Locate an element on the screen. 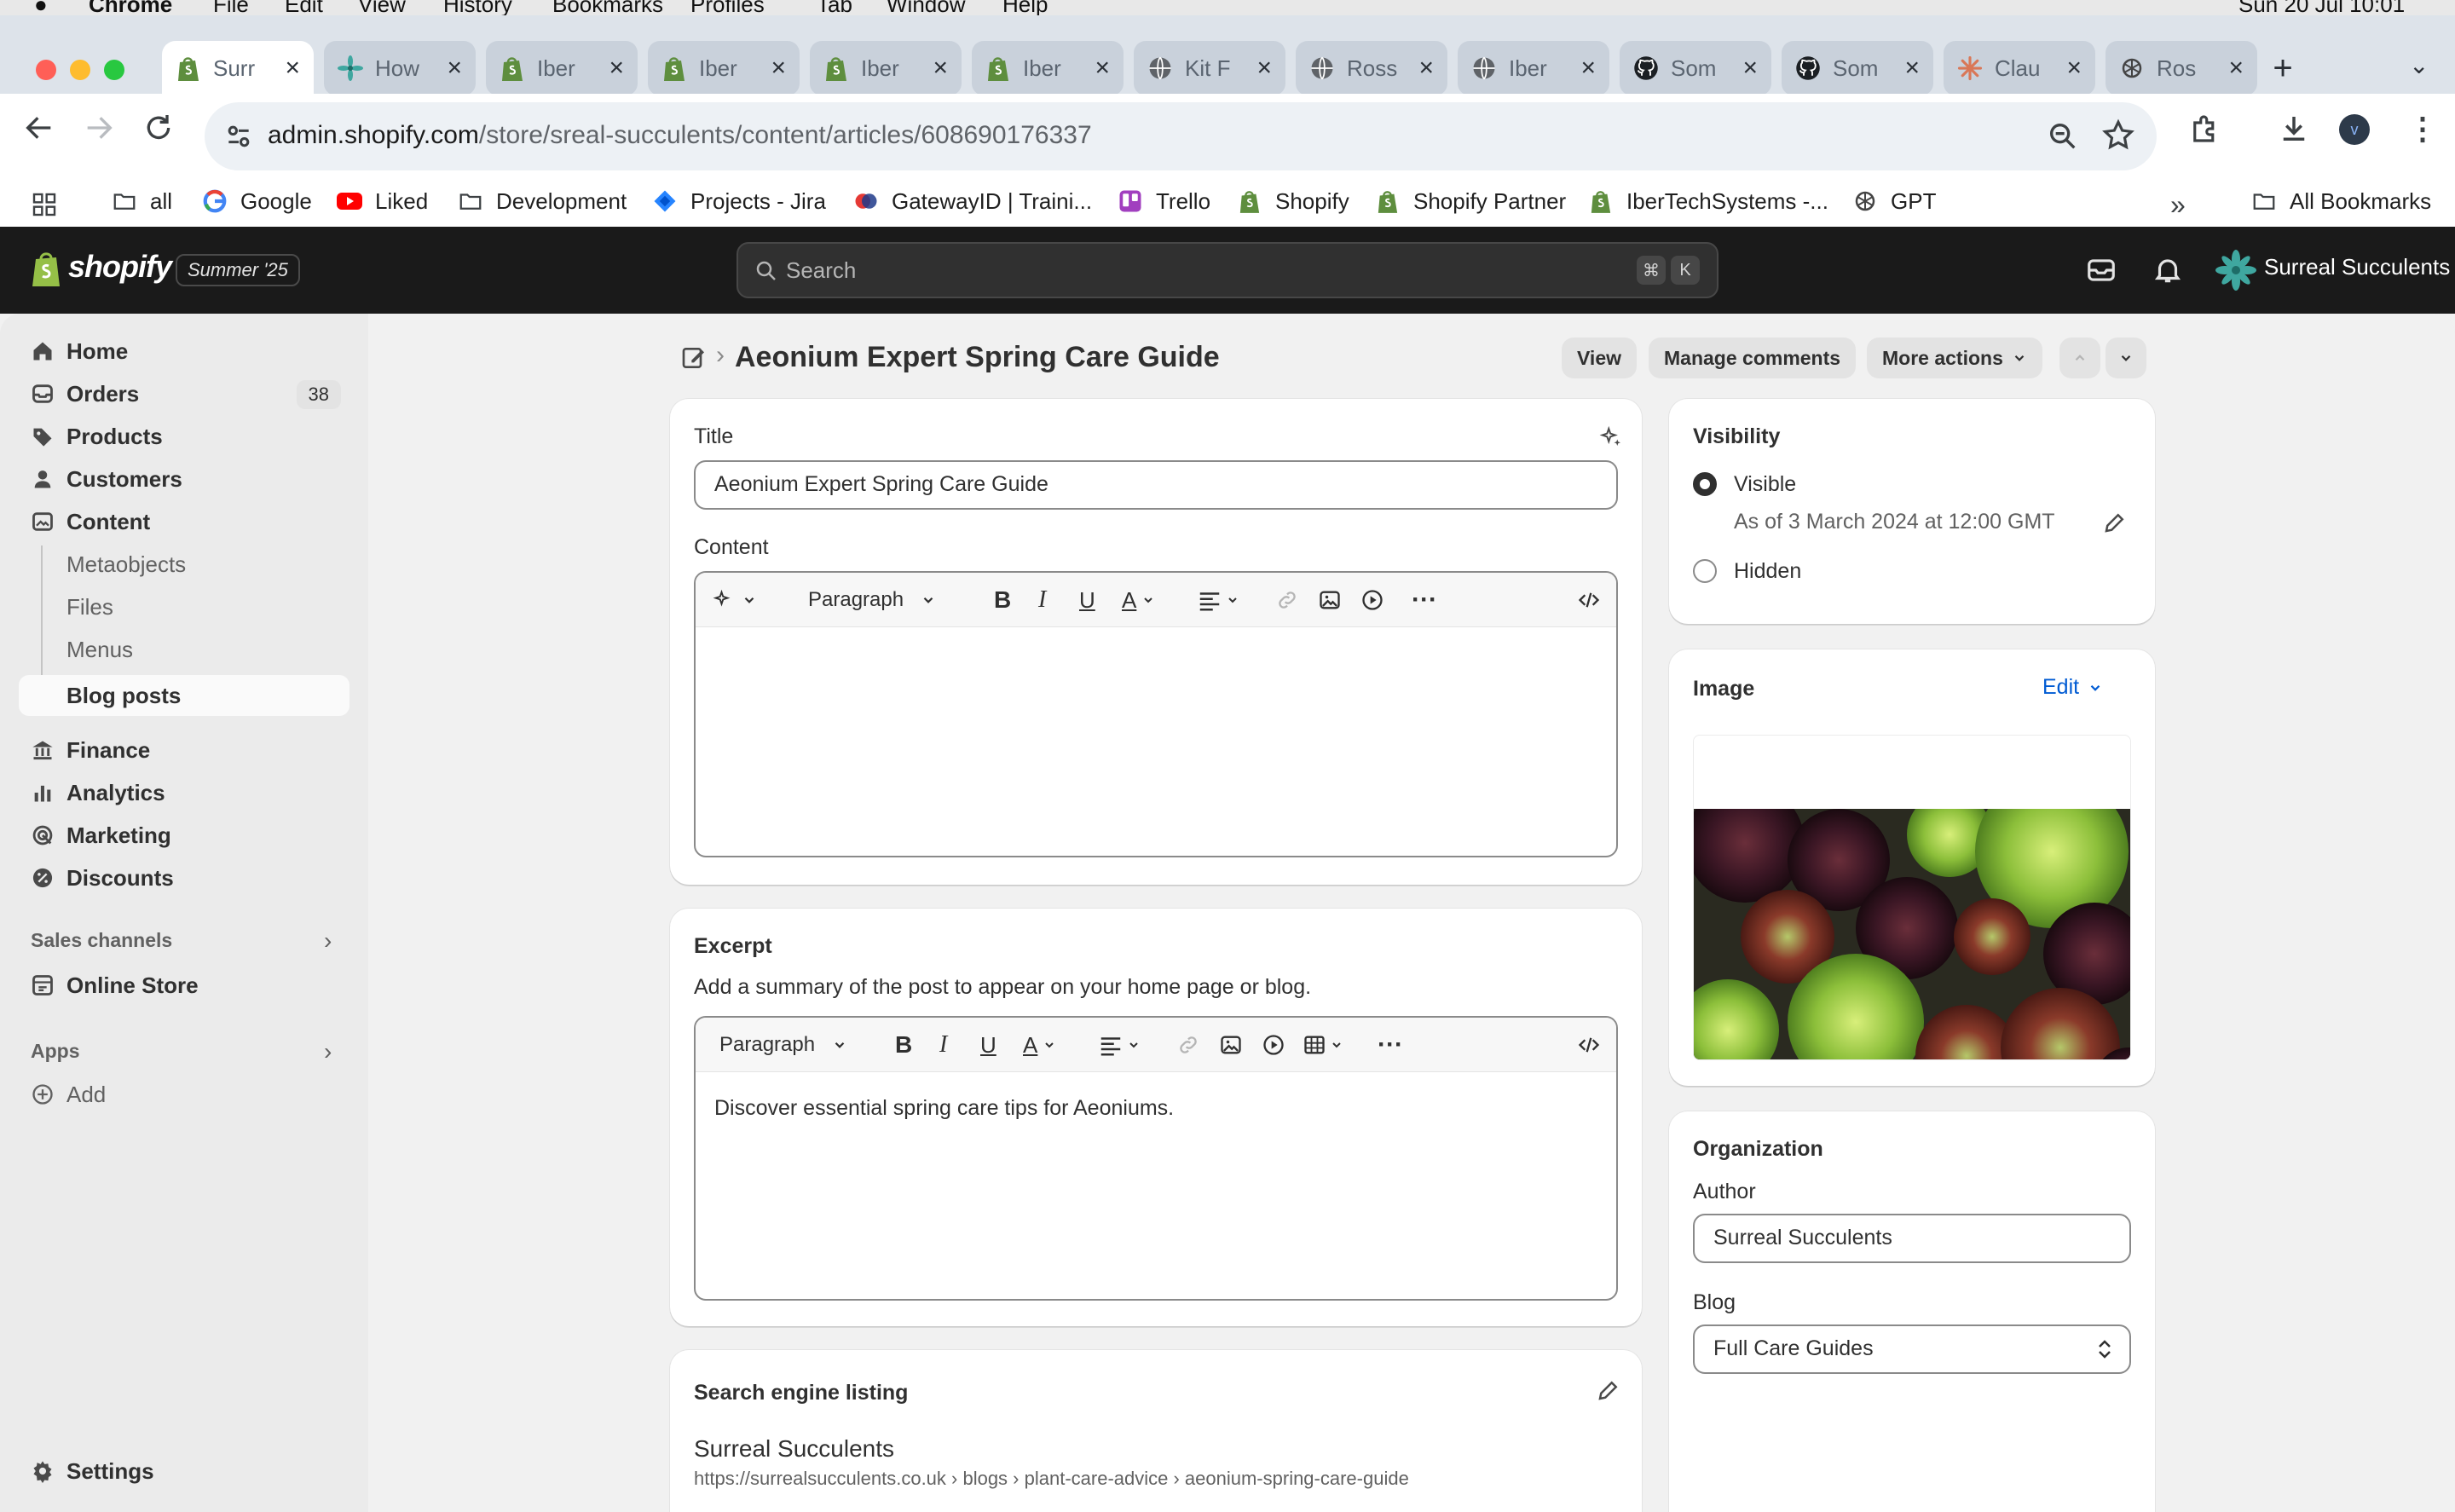 The height and width of the screenshot is (1512, 2455). bookmark-item: Shopify is located at coordinates (1292, 201).